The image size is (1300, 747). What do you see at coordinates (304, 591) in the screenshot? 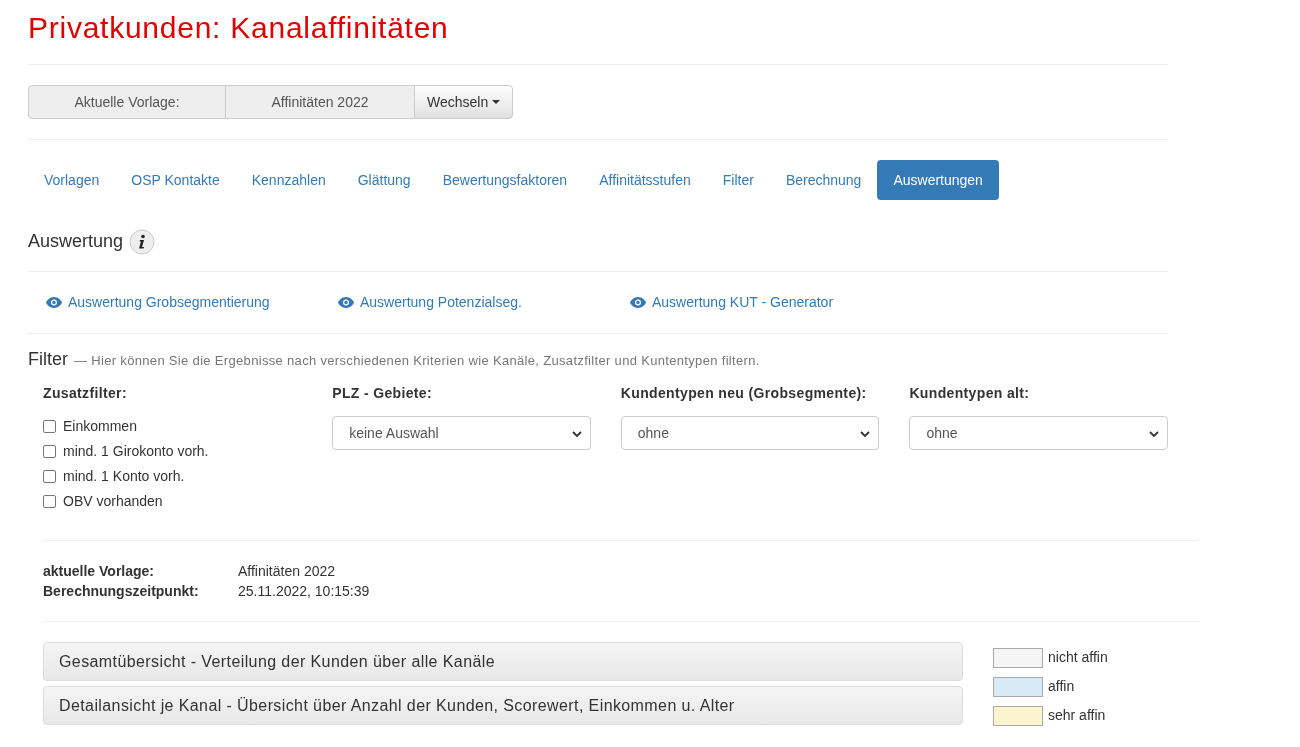
I see `info-value: 25.11.2022, 10:15:39` at bounding box center [304, 591].